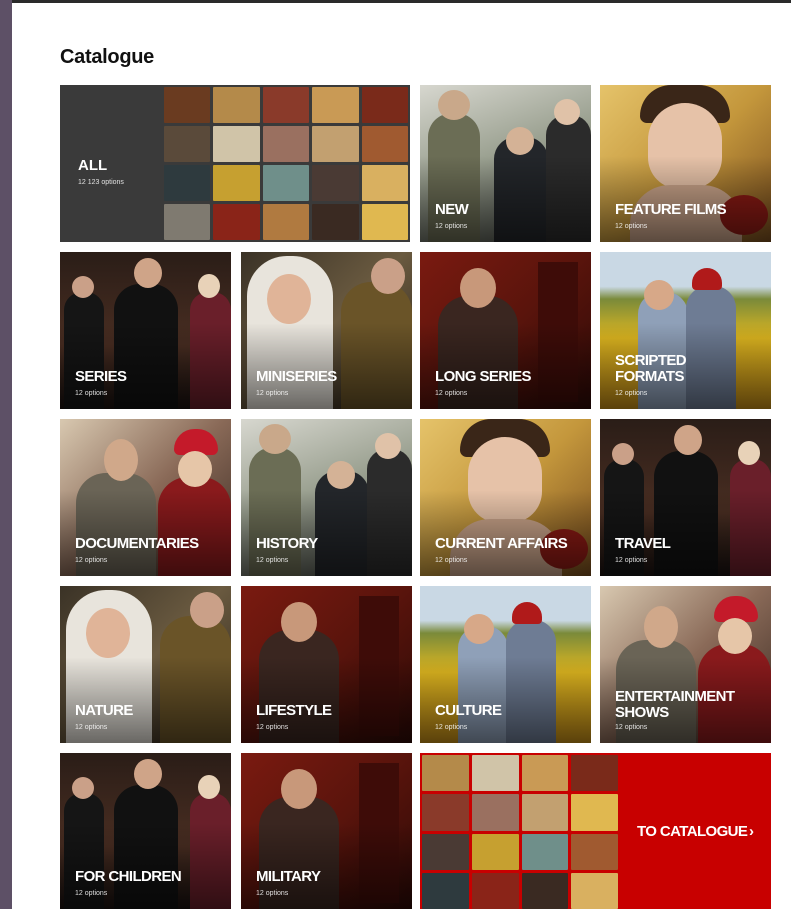 The image size is (791, 909). Describe the element at coordinates (685, 664) in the screenshot. I see `category-tile-entertainment-shows: ENTERTAINMENT SHOWS 12 options` at that location.